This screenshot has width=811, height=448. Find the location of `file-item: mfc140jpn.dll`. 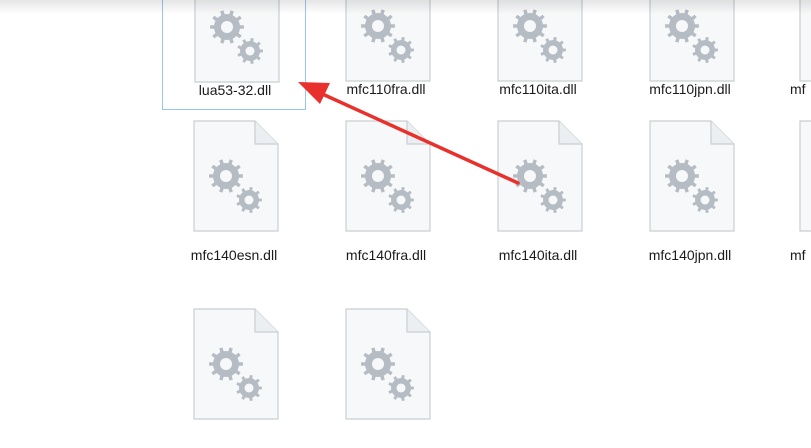

file-item: mfc140jpn.dll is located at coordinates (690, 191).